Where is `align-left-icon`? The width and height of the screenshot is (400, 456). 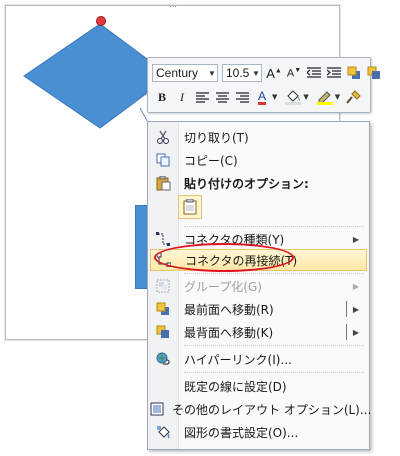
align-left-icon is located at coordinates (202, 97).